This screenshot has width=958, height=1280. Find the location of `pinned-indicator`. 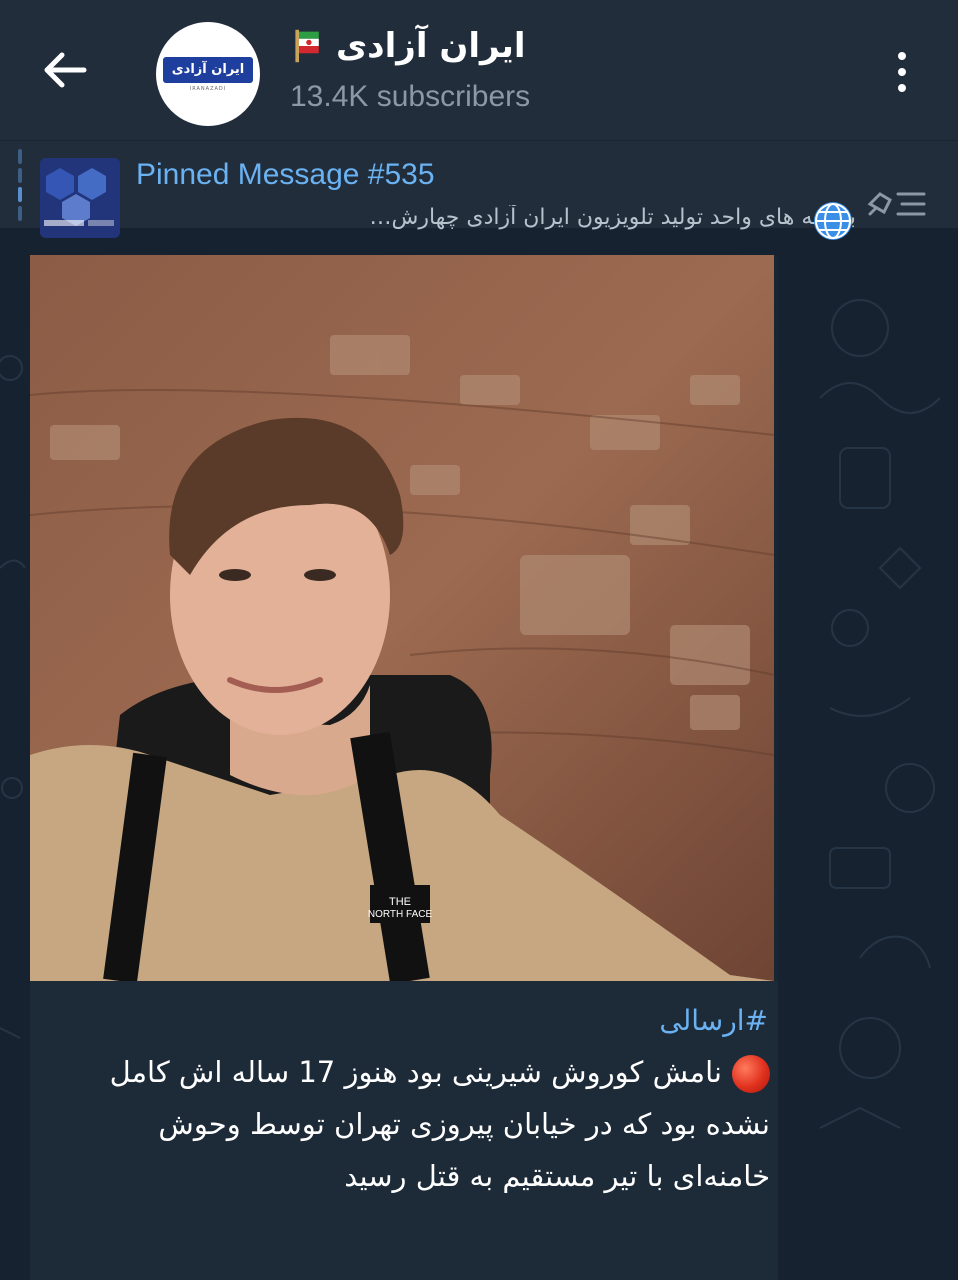

pinned-indicator is located at coordinates (20, 185).